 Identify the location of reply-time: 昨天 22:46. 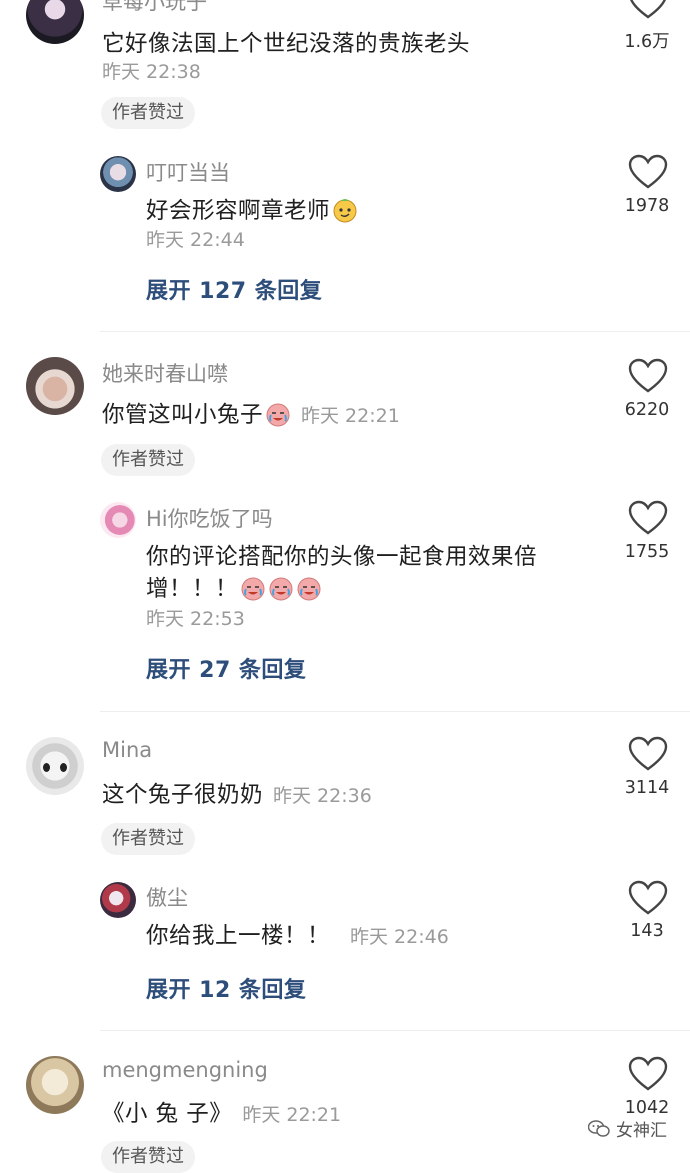
(399, 937).